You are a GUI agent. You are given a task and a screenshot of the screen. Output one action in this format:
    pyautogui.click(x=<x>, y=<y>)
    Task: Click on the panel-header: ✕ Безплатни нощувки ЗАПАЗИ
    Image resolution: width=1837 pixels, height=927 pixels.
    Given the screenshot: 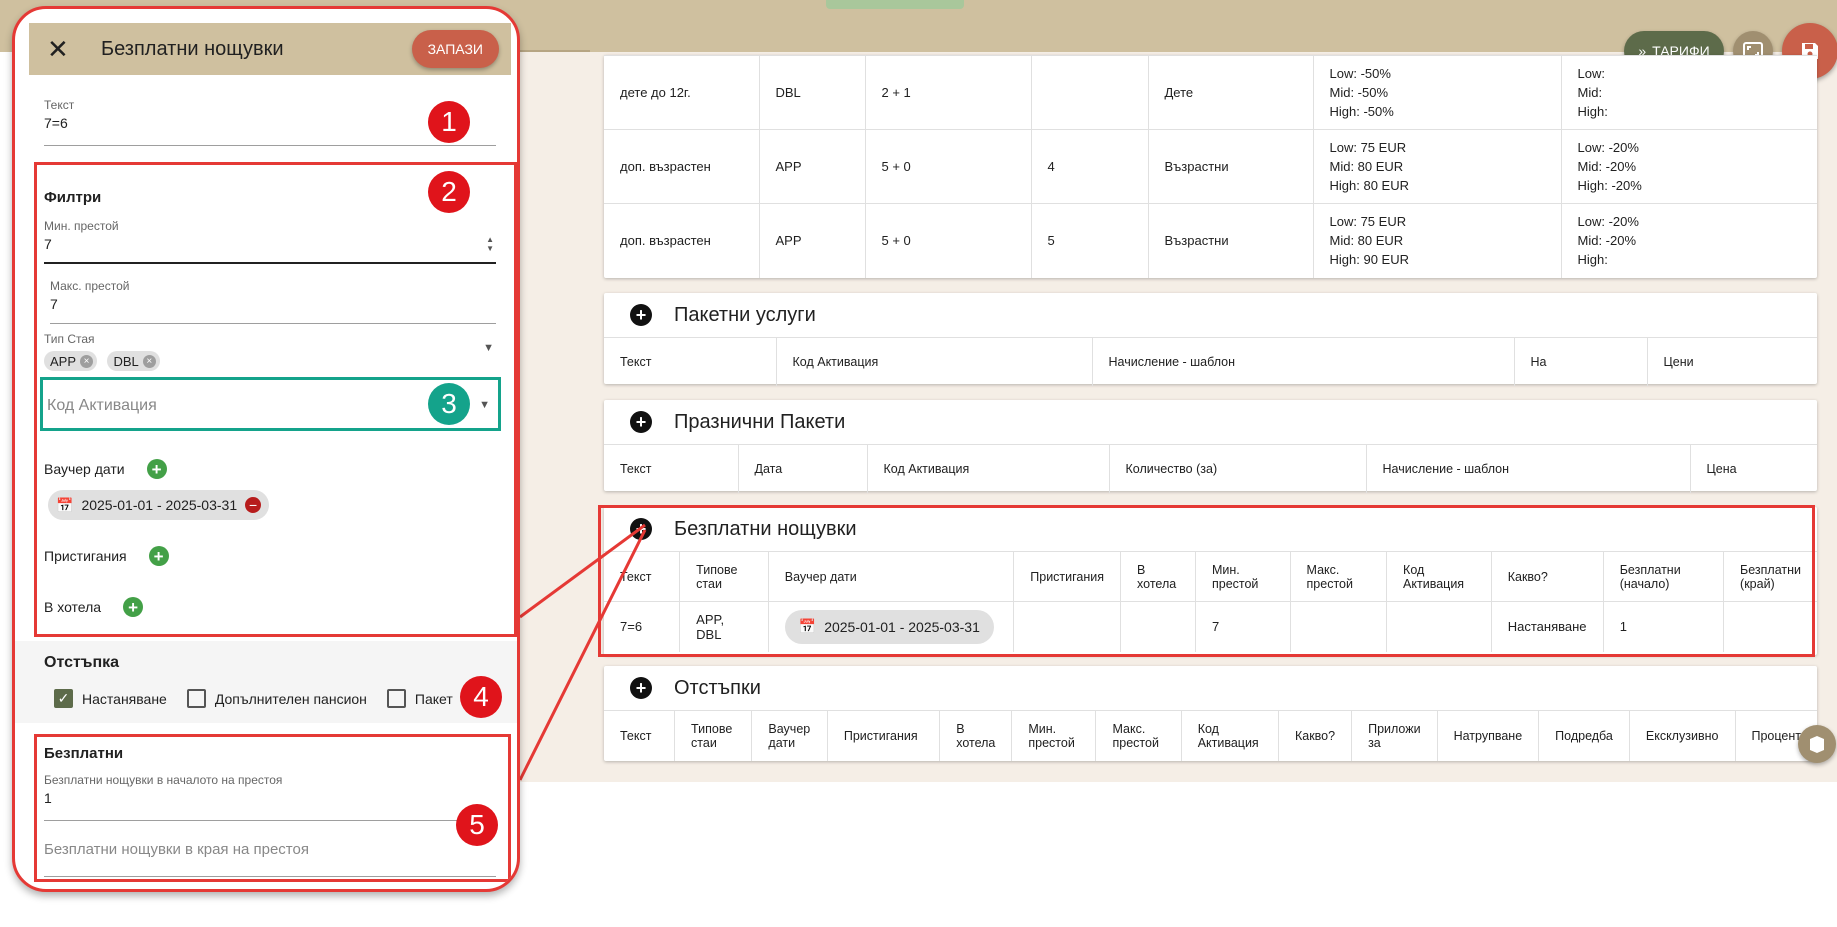 What is the action you would take?
    pyautogui.click(x=270, y=49)
    